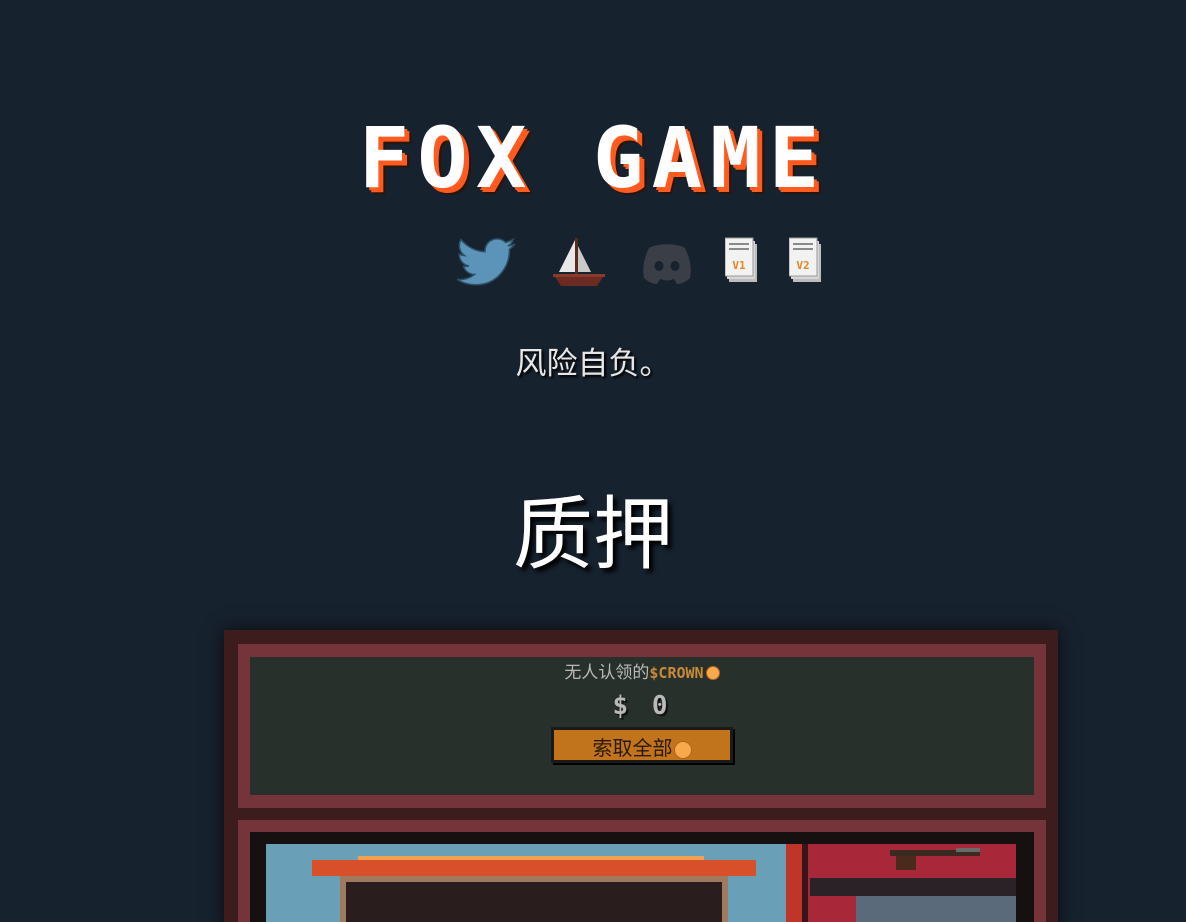 This screenshot has height=922, width=1186. What do you see at coordinates (607, 673) in the screenshot?
I see `unclaimed-text: 无人认领的` at bounding box center [607, 673].